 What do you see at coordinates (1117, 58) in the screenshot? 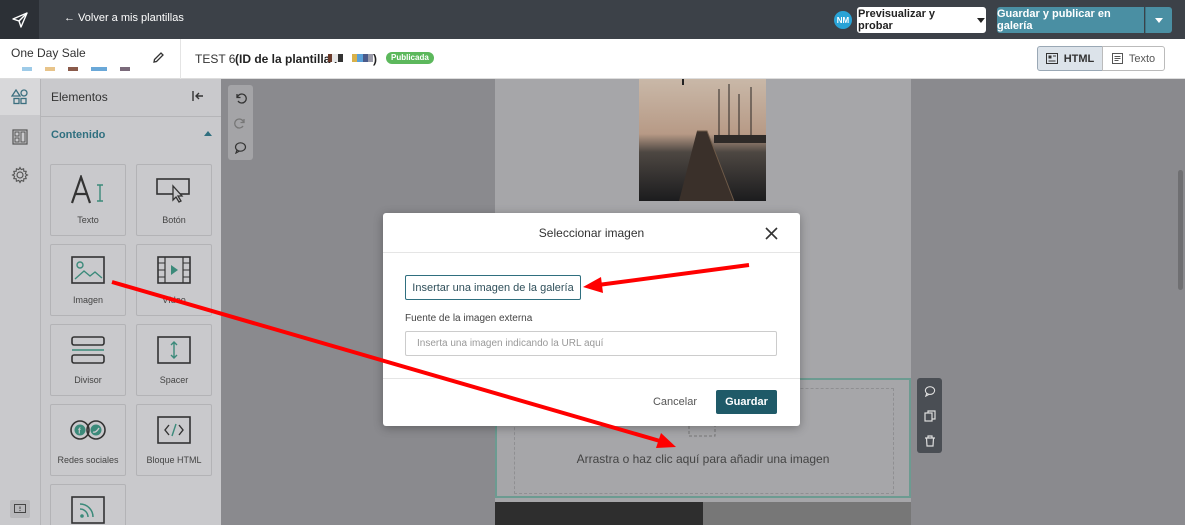
I see `text-document-icon` at bounding box center [1117, 58].